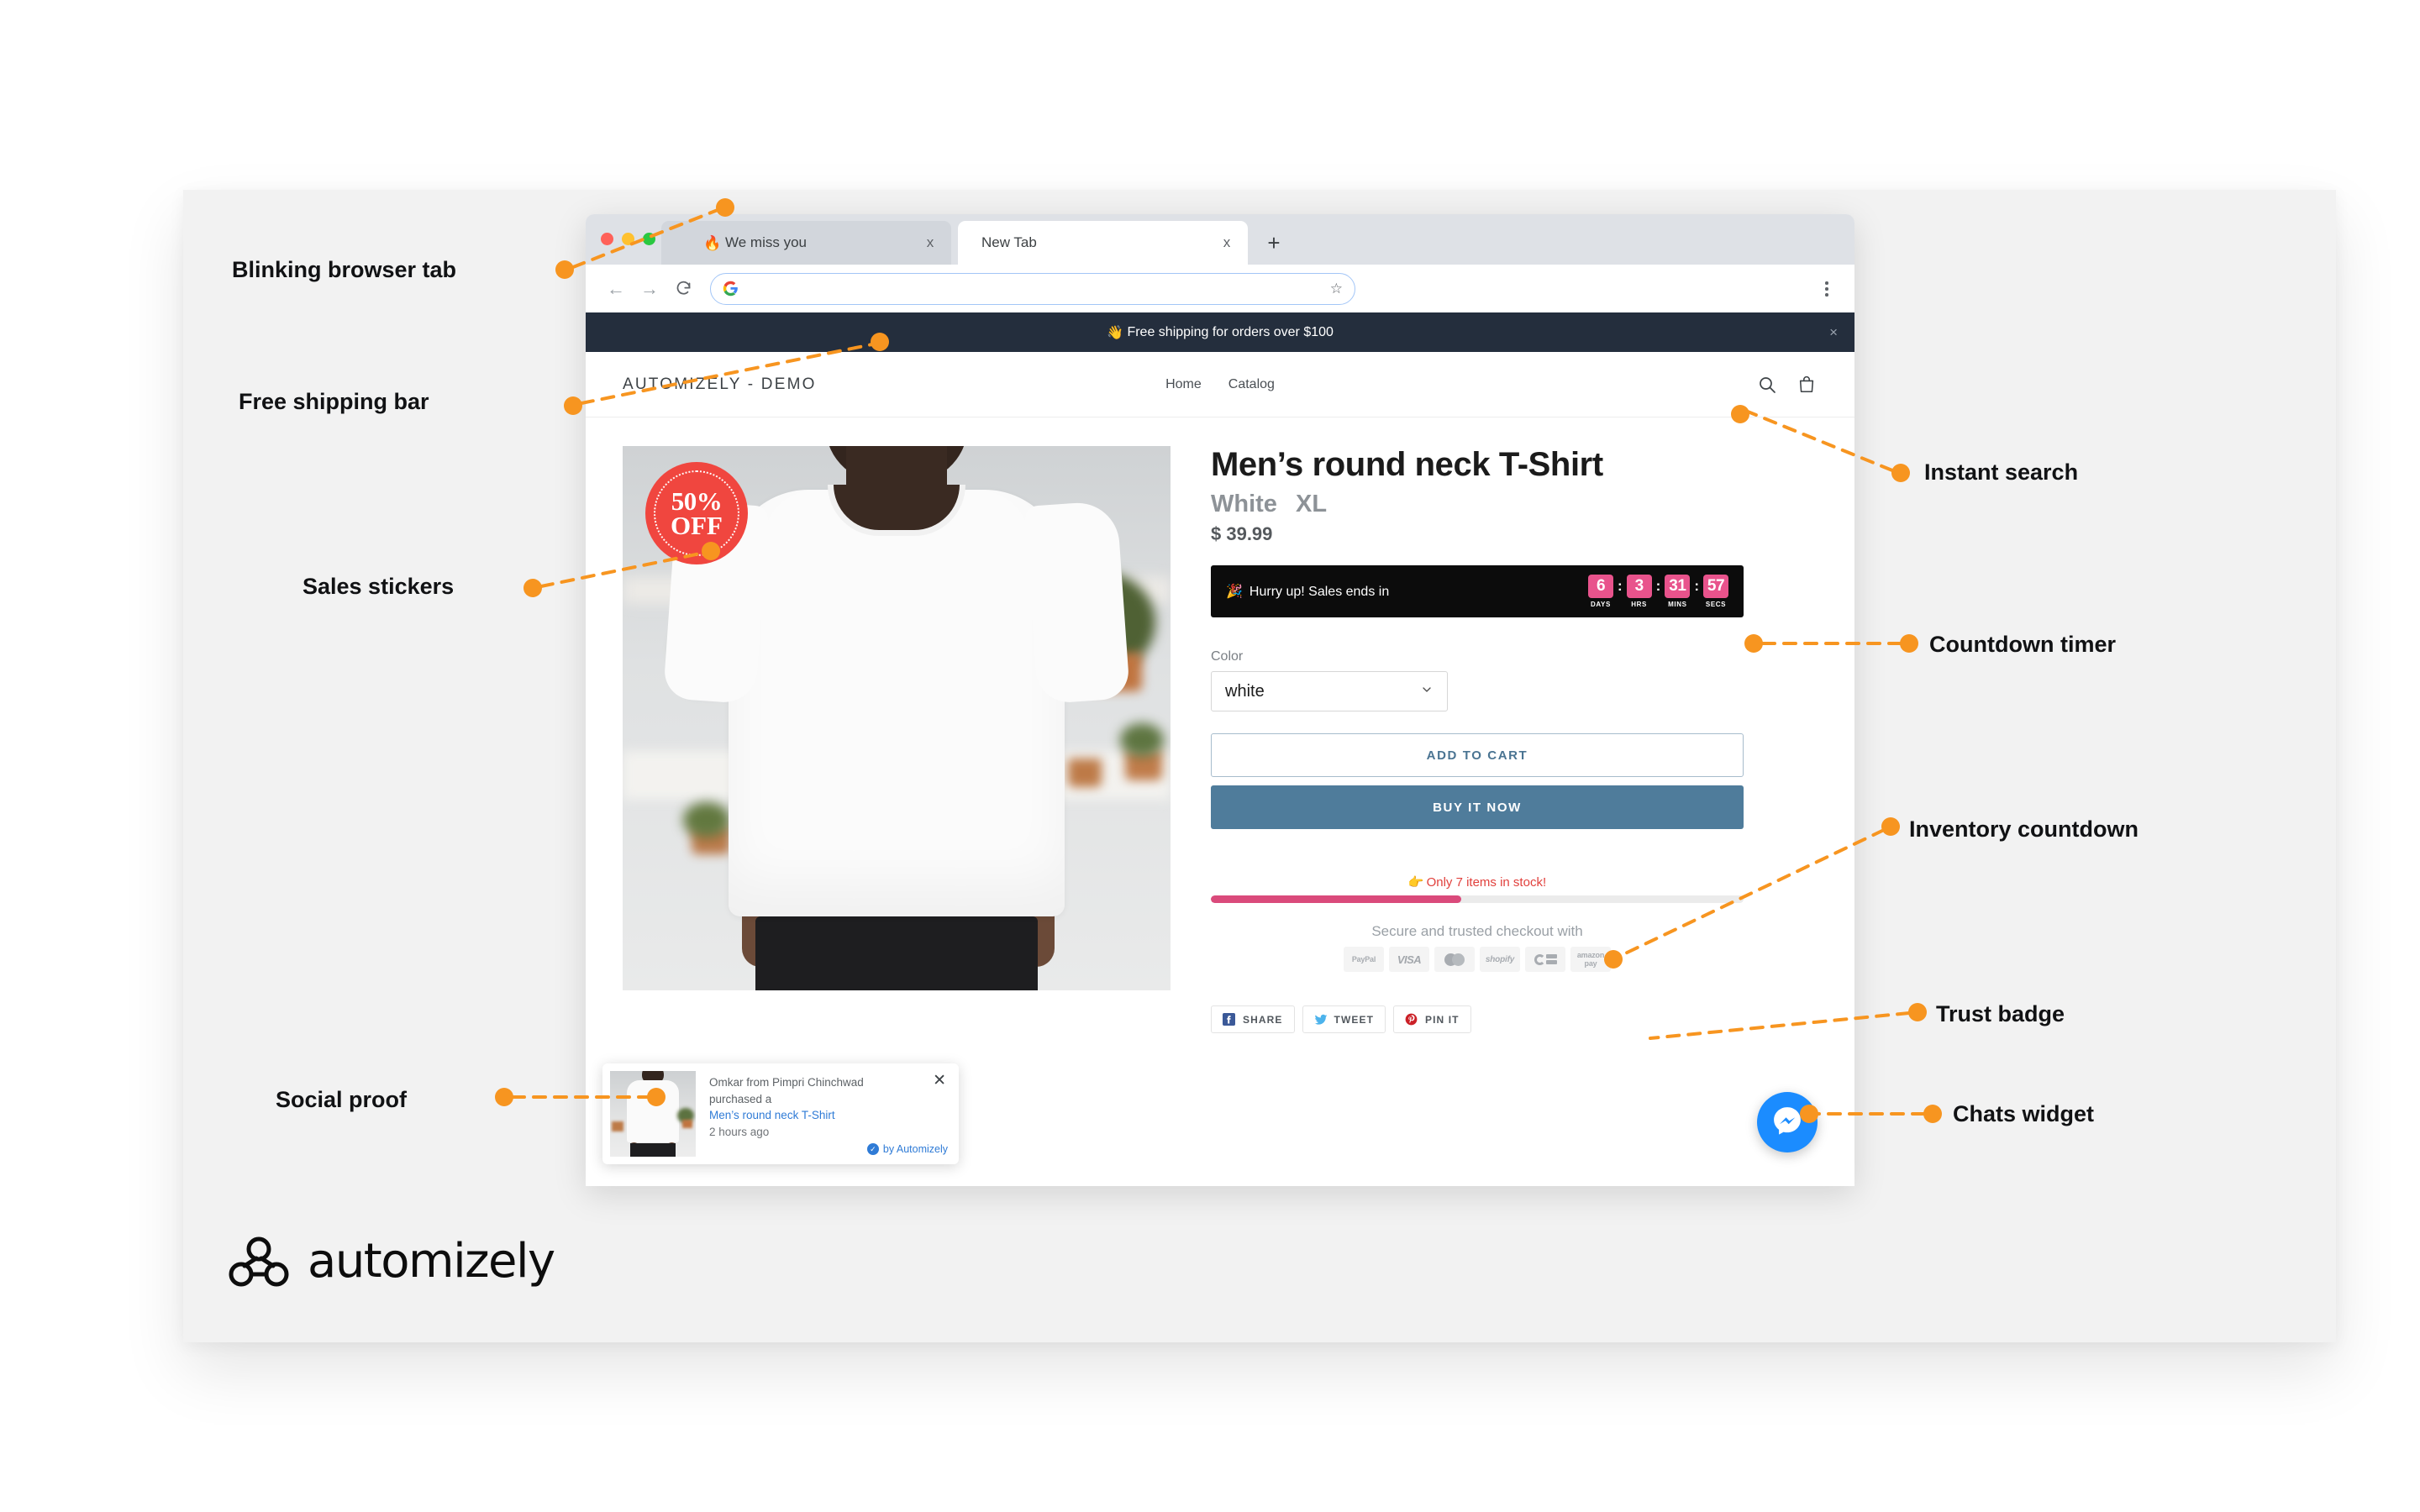 Image resolution: width=2420 pixels, height=1512 pixels. I want to click on chat-widget-button, so click(1788, 1122).